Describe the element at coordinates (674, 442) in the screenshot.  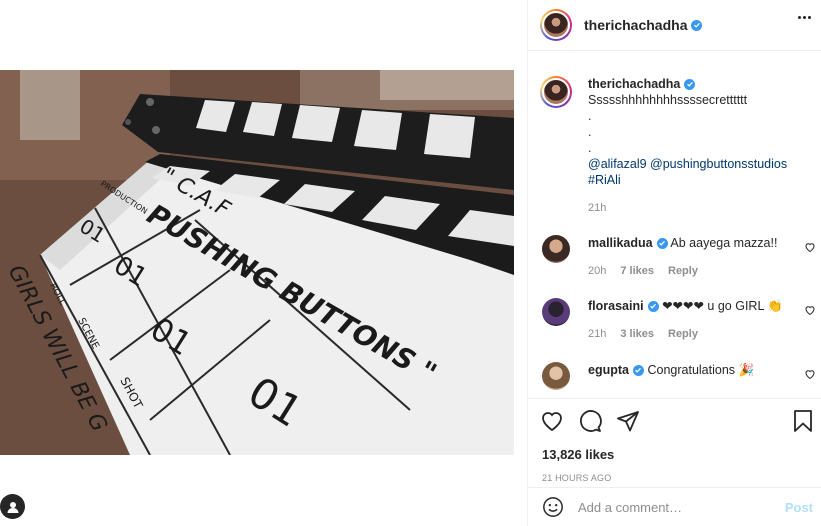
I see `post-actions: 13,826 likes 21 HOURS AGO` at that location.